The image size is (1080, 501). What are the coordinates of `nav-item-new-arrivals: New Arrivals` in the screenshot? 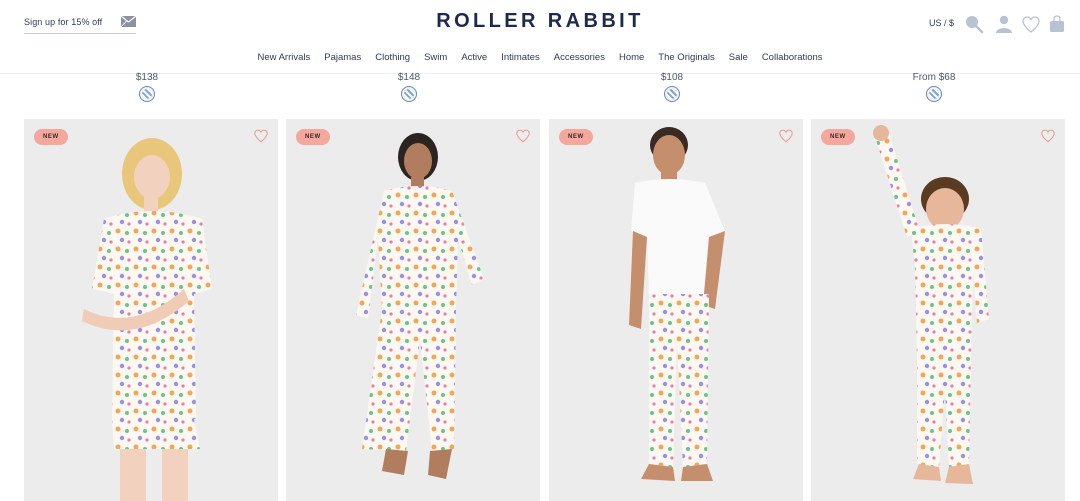 It's located at (283, 57).